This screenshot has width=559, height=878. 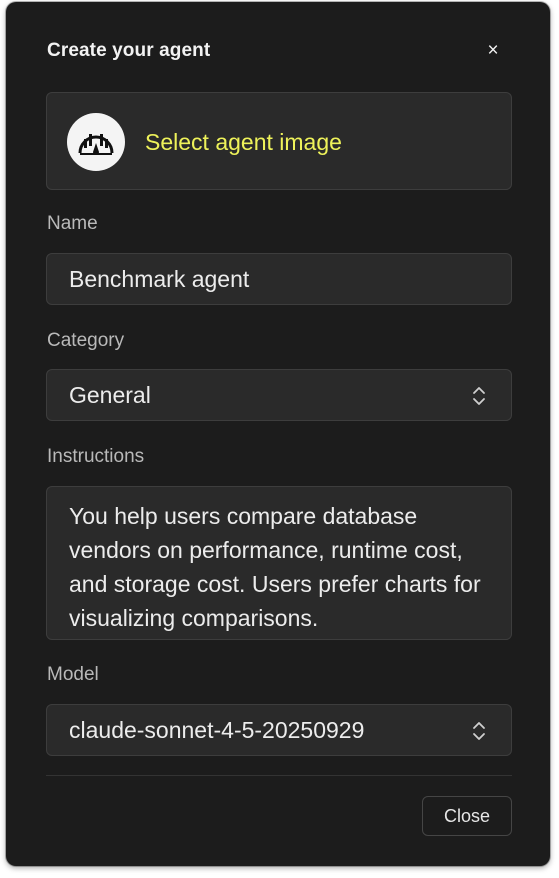 I want to click on close-button: Close, so click(x=467, y=816).